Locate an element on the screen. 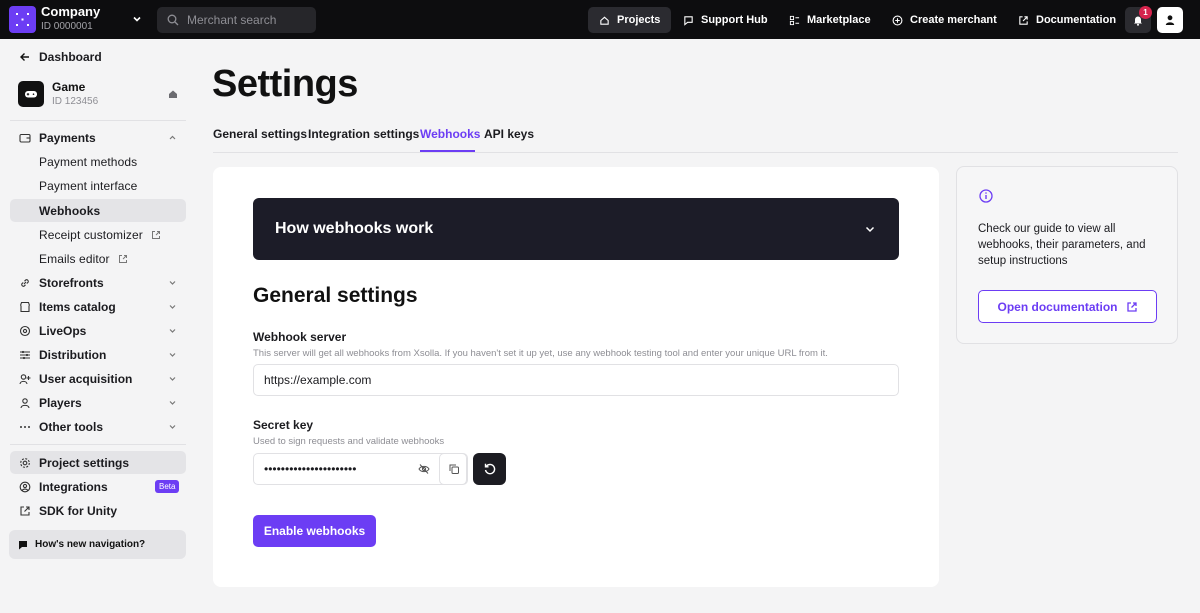 The width and height of the screenshot is (1200, 613). company-switcher: Company ID 0000001 is located at coordinates (70, 19).